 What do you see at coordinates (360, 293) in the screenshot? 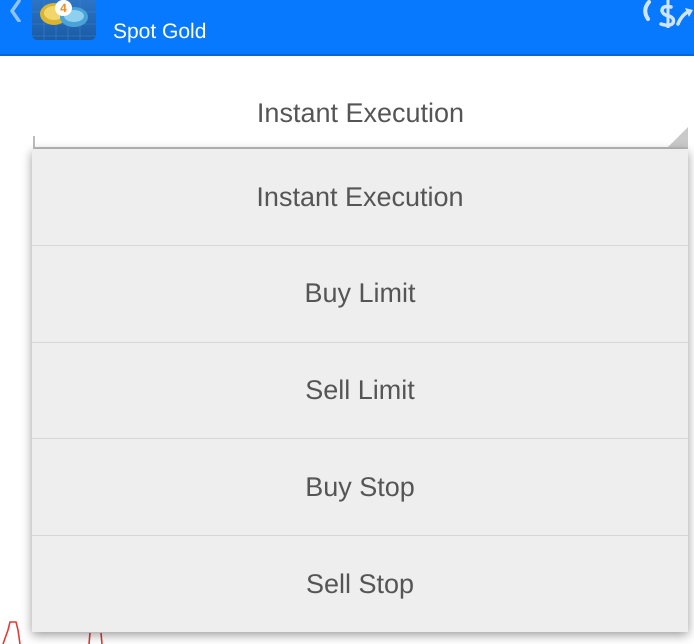
I see `menu-option: Buy Limit` at bounding box center [360, 293].